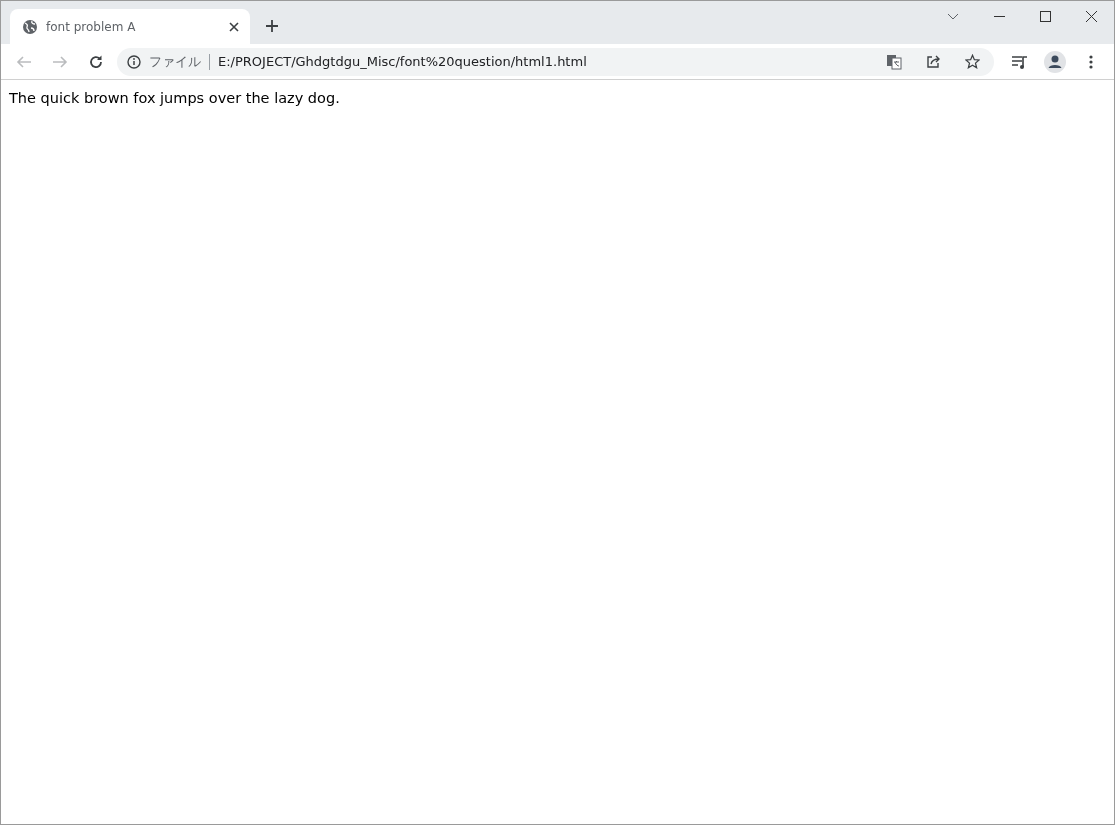  What do you see at coordinates (272, 26) in the screenshot?
I see `plus-icon` at bounding box center [272, 26].